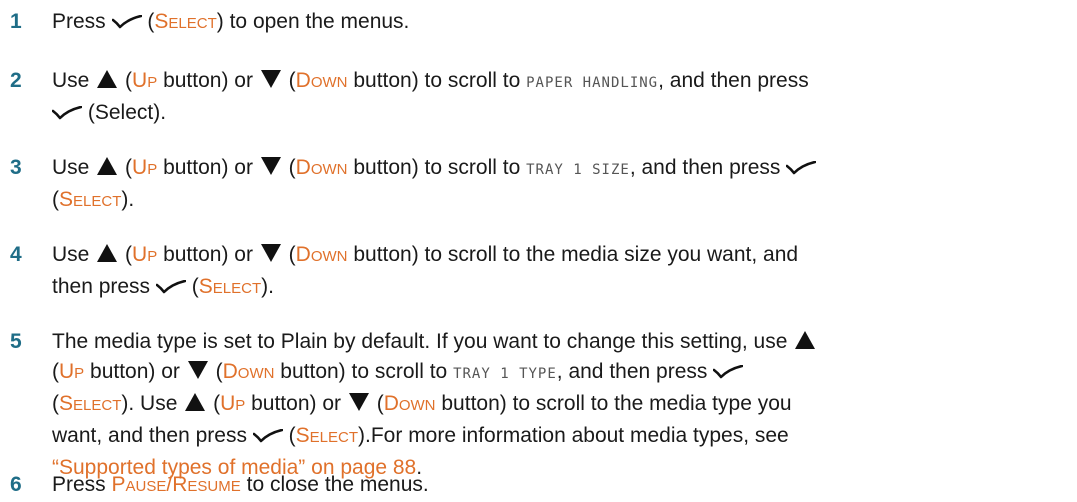 The width and height of the screenshot is (1077, 502). I want to click on step-text: to open the menus., so click(319, 21).